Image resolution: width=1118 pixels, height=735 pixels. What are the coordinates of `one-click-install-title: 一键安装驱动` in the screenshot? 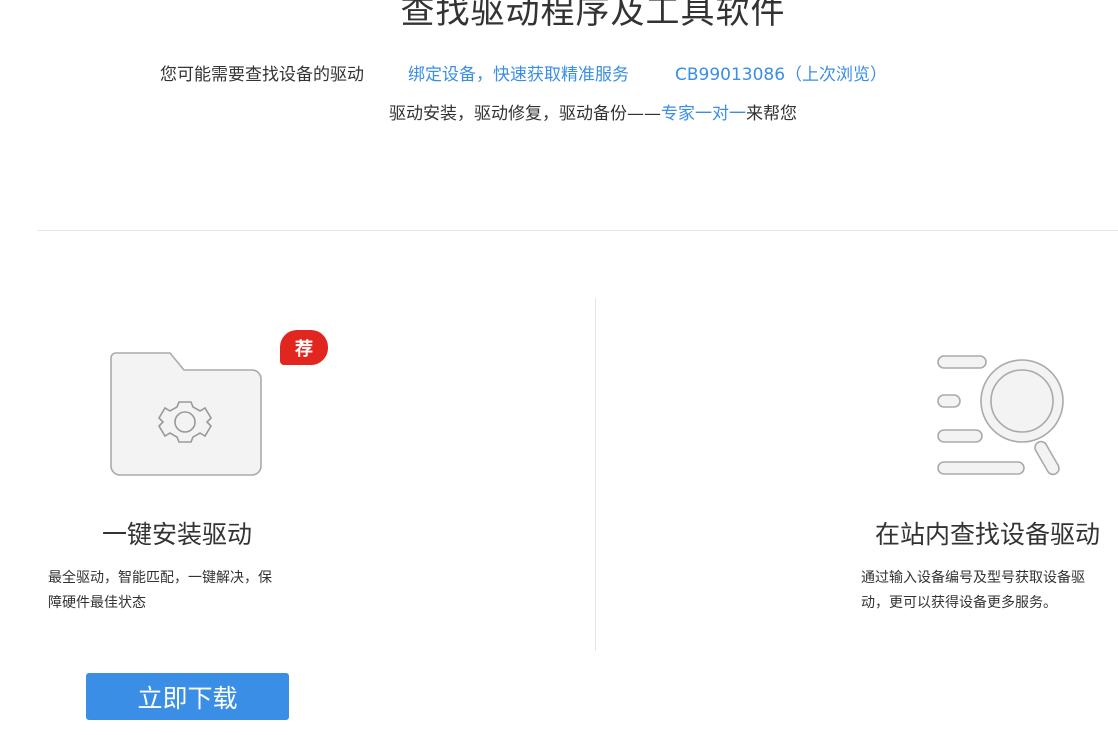 It's located at (177, 534).